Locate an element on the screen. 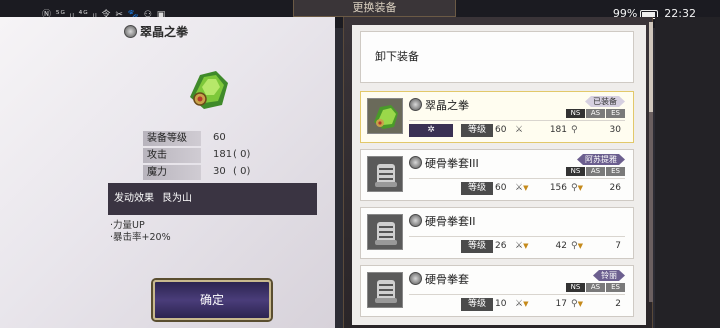  equipped-tag: 已装备 is located at coordinates (605, 101).